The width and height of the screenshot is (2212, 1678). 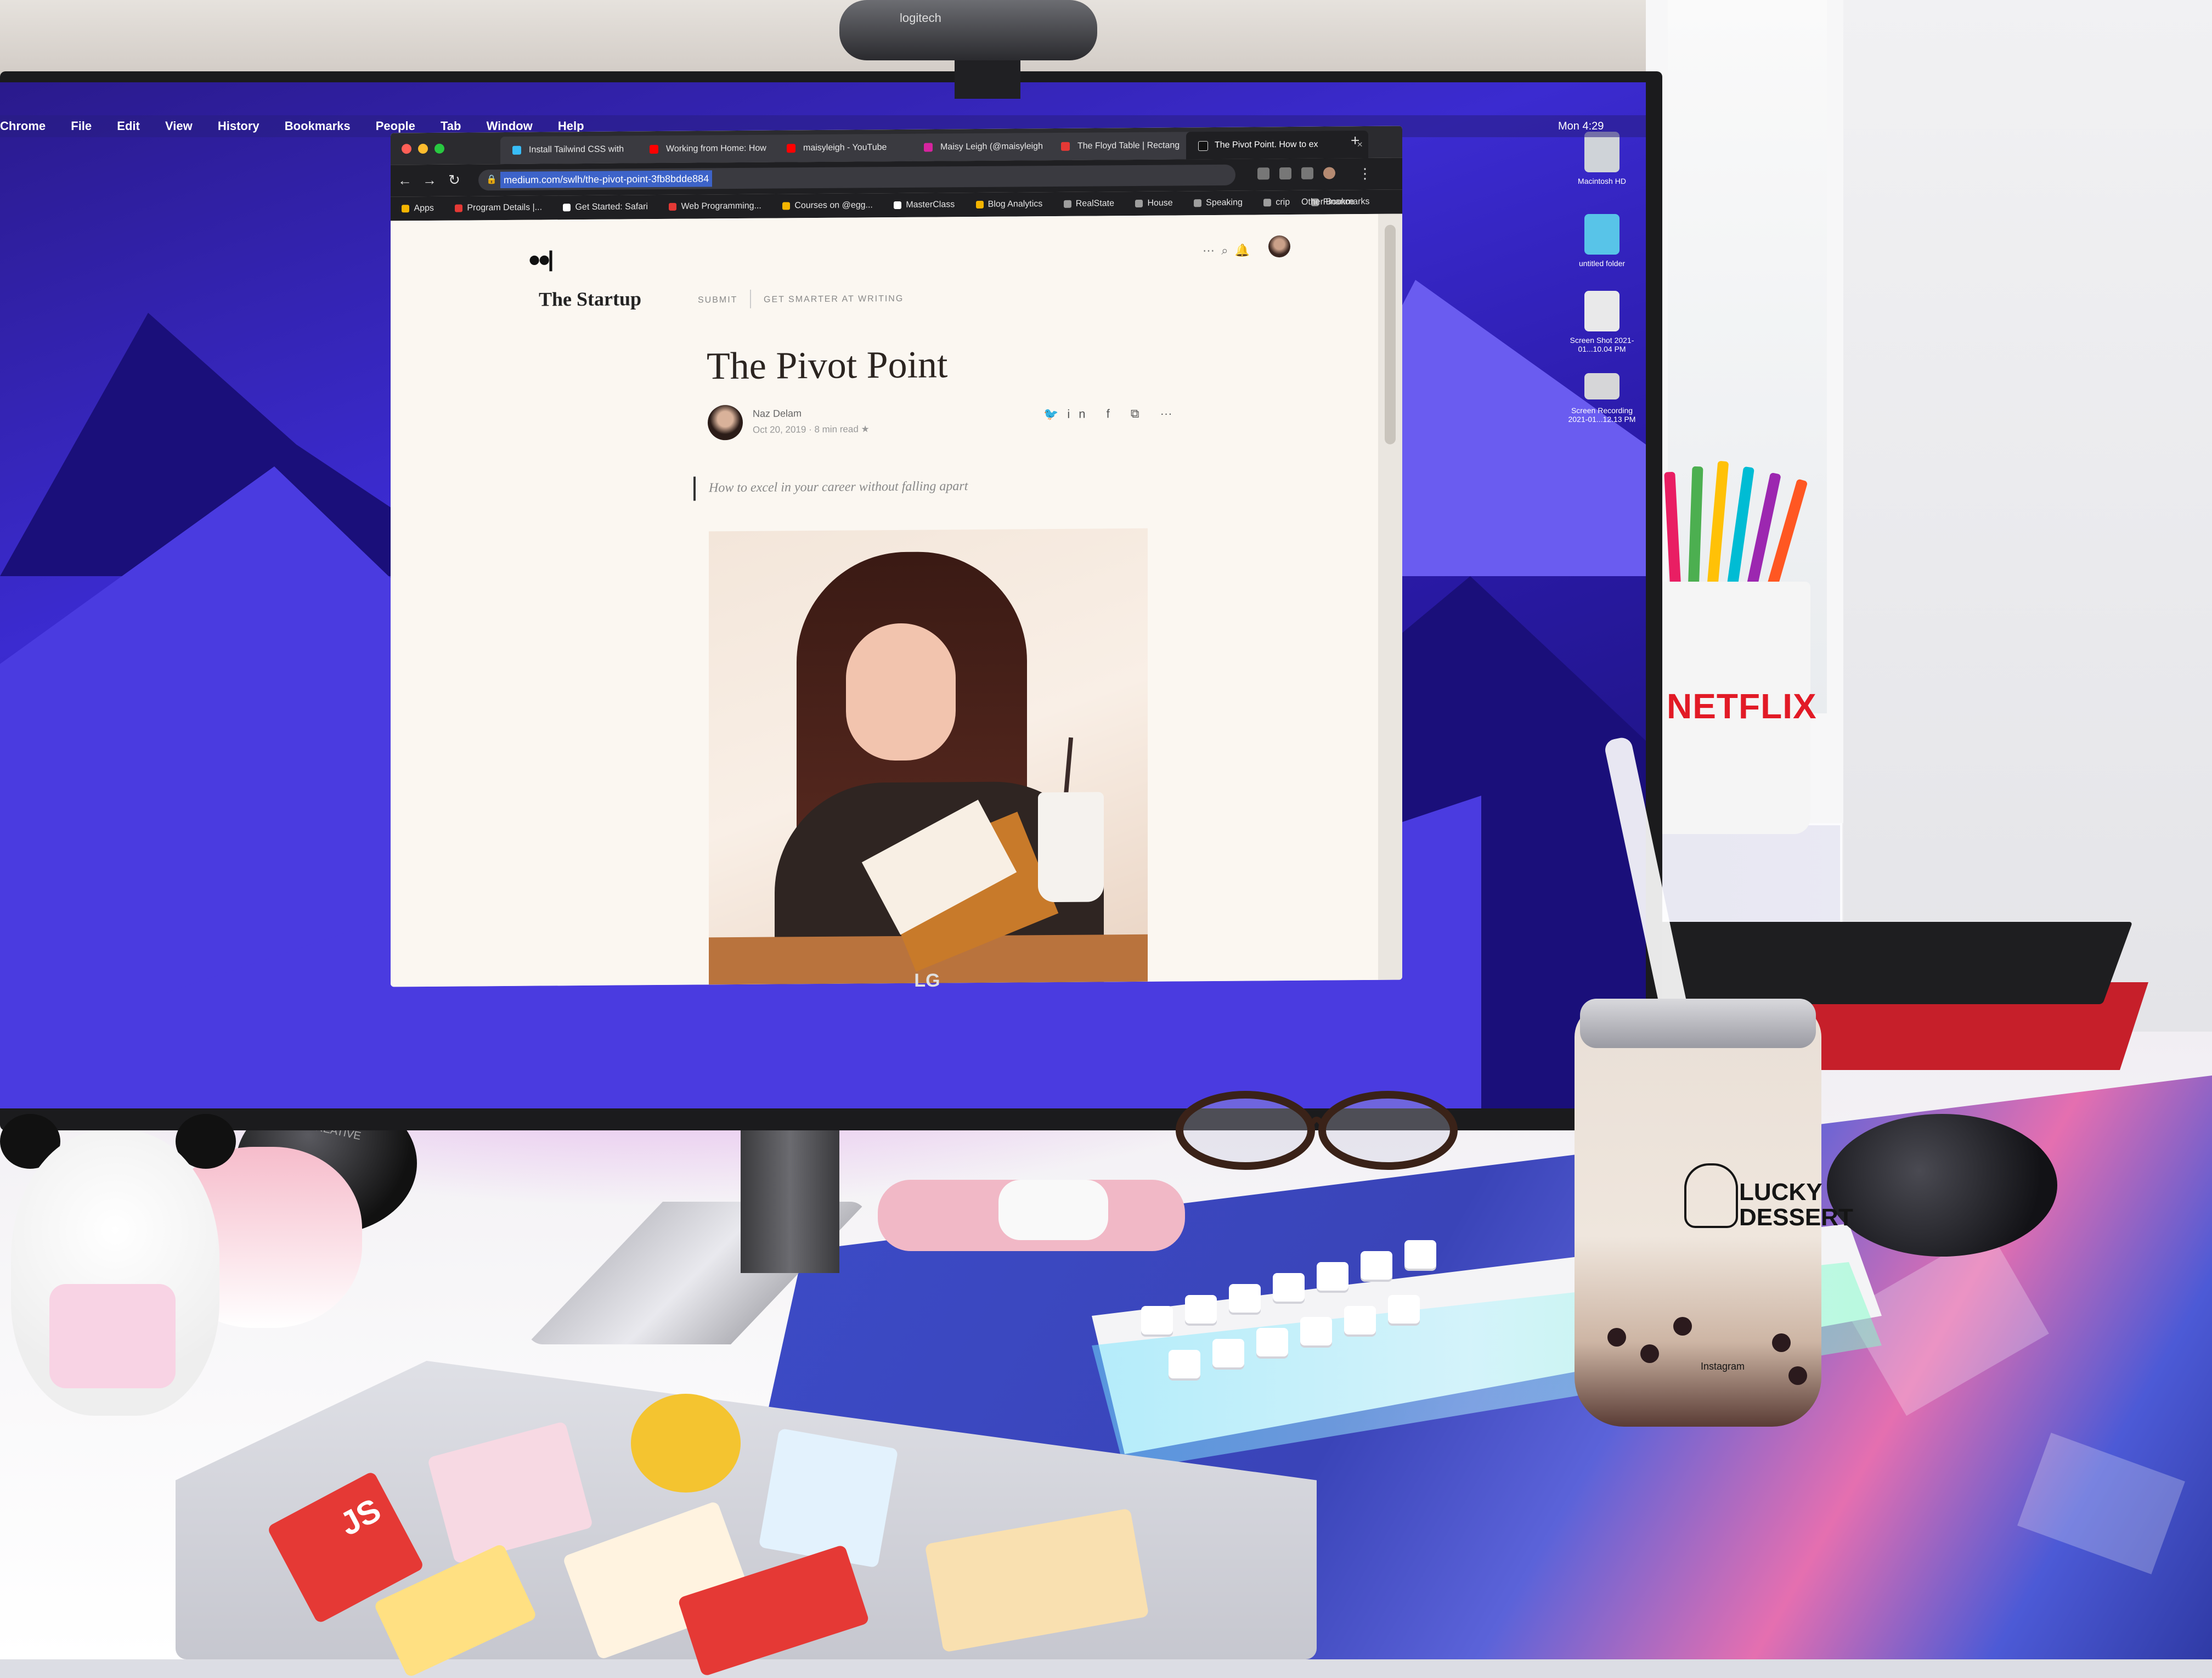 I want to click on desktop-icon-label: untitled folder, so click(x=1602, y=263).